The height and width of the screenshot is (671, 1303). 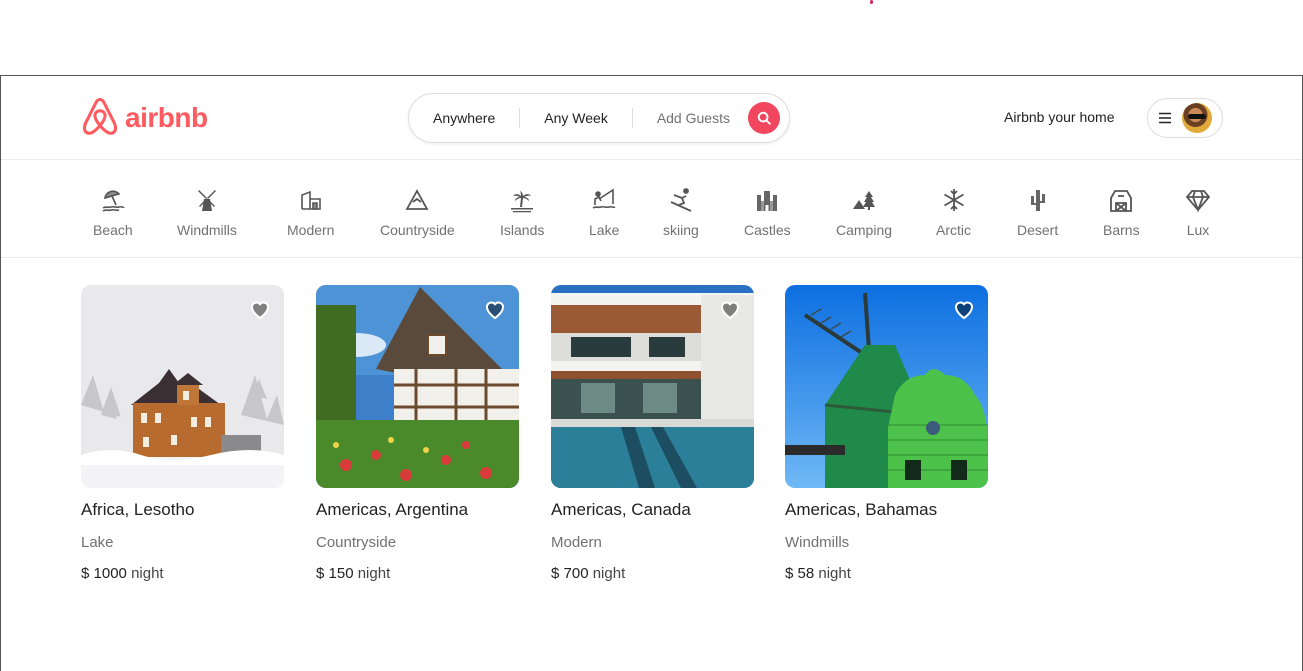 What do you see at coordinates (1197, 118) in the screenshot?
I see `avatar` at bounding box center [1197, 118].